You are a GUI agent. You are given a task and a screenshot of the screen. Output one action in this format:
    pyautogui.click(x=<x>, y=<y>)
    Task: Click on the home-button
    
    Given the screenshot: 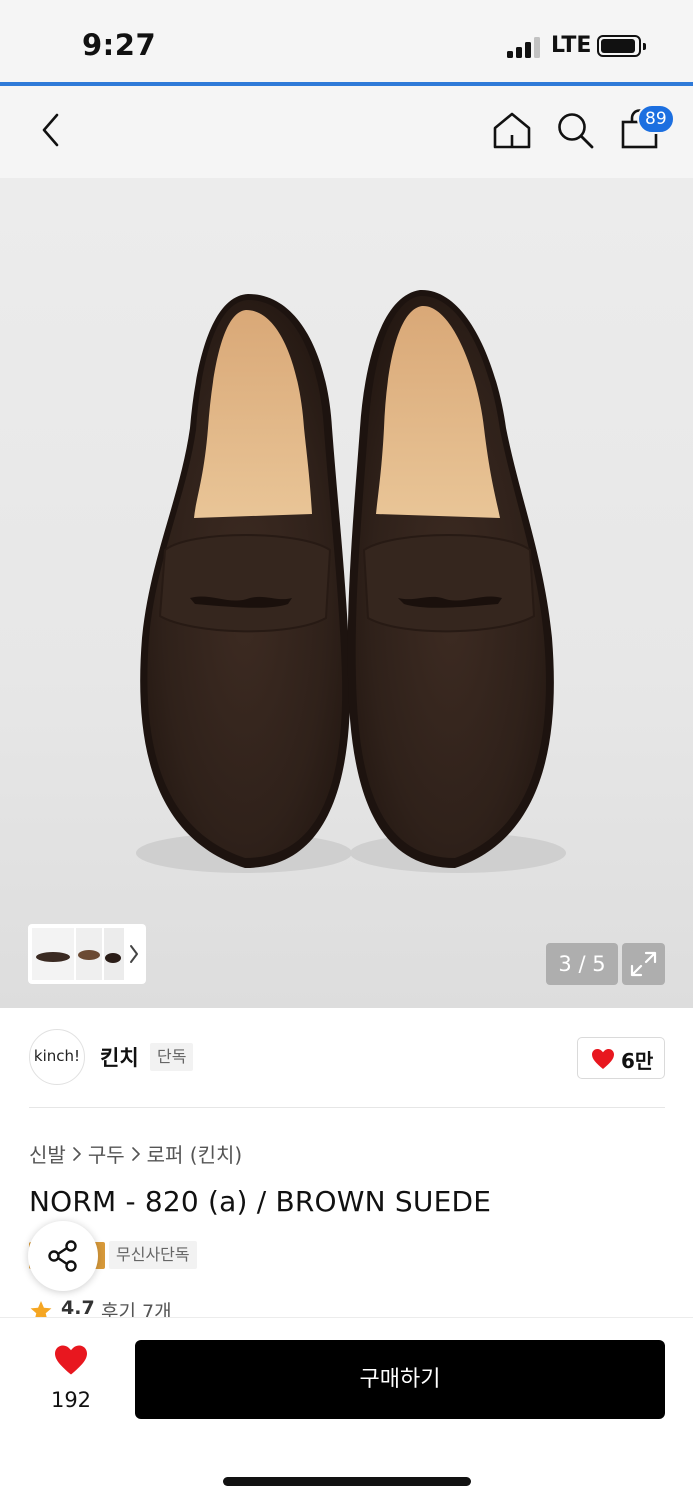 What is the action you would take?
    pyautogui.click(x=512, y=130)
    